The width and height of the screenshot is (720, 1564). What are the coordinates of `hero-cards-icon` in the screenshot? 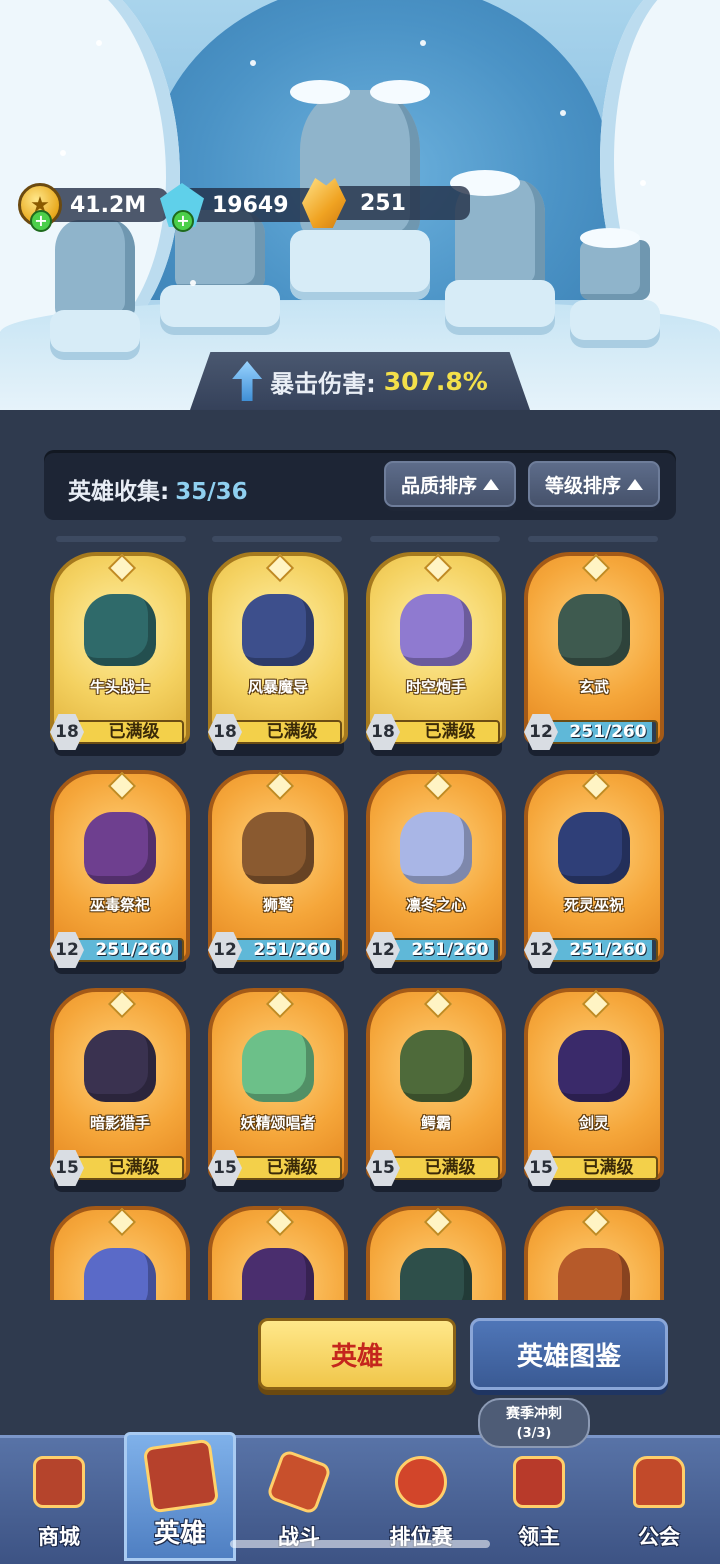 It's located at (181, 1476).